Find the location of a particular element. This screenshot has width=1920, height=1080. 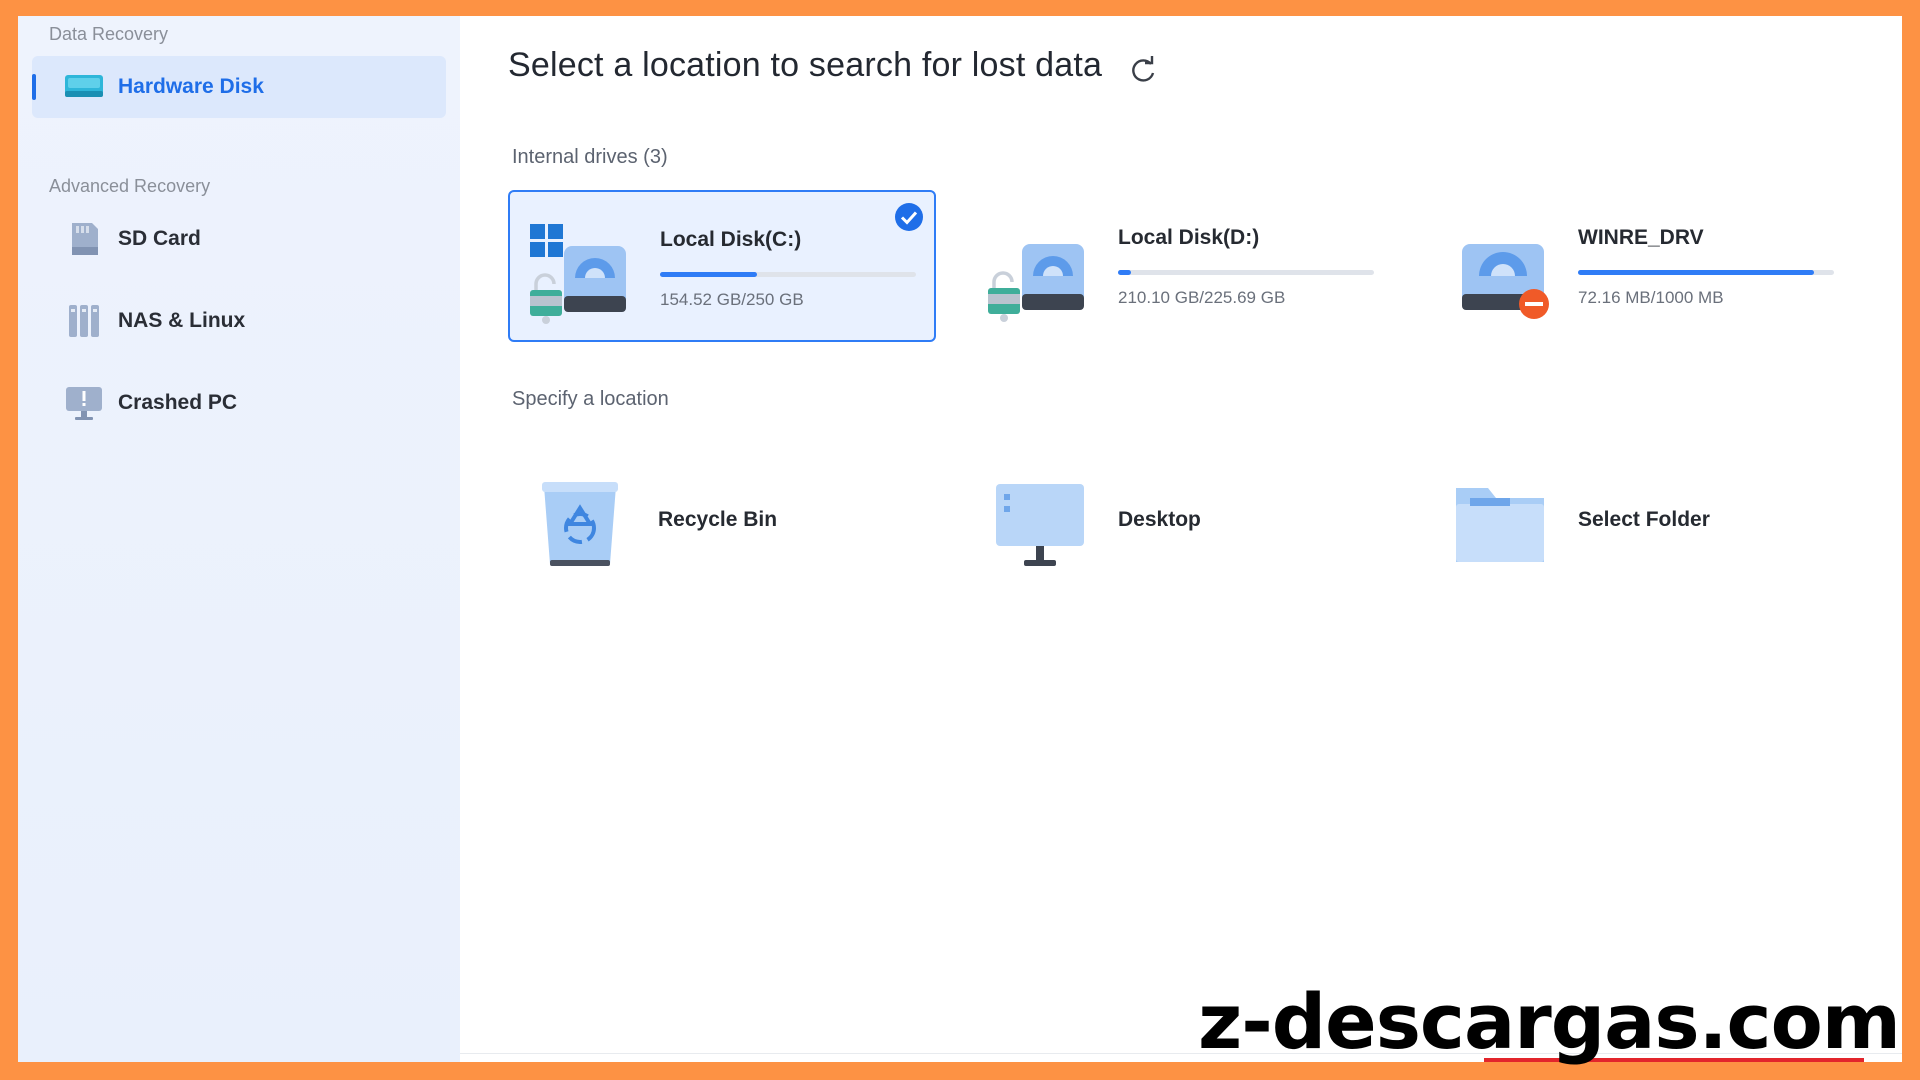

section-label-data-recovery: Data Recovery is located at coordinates (109, 34).